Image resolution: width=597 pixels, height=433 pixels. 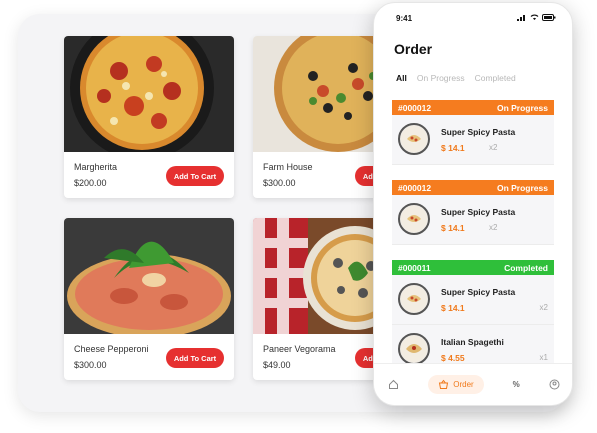 I want to click on product-card: Cheese Pepperoni $300.00 Add To Cart, so click(x=149, y=299).